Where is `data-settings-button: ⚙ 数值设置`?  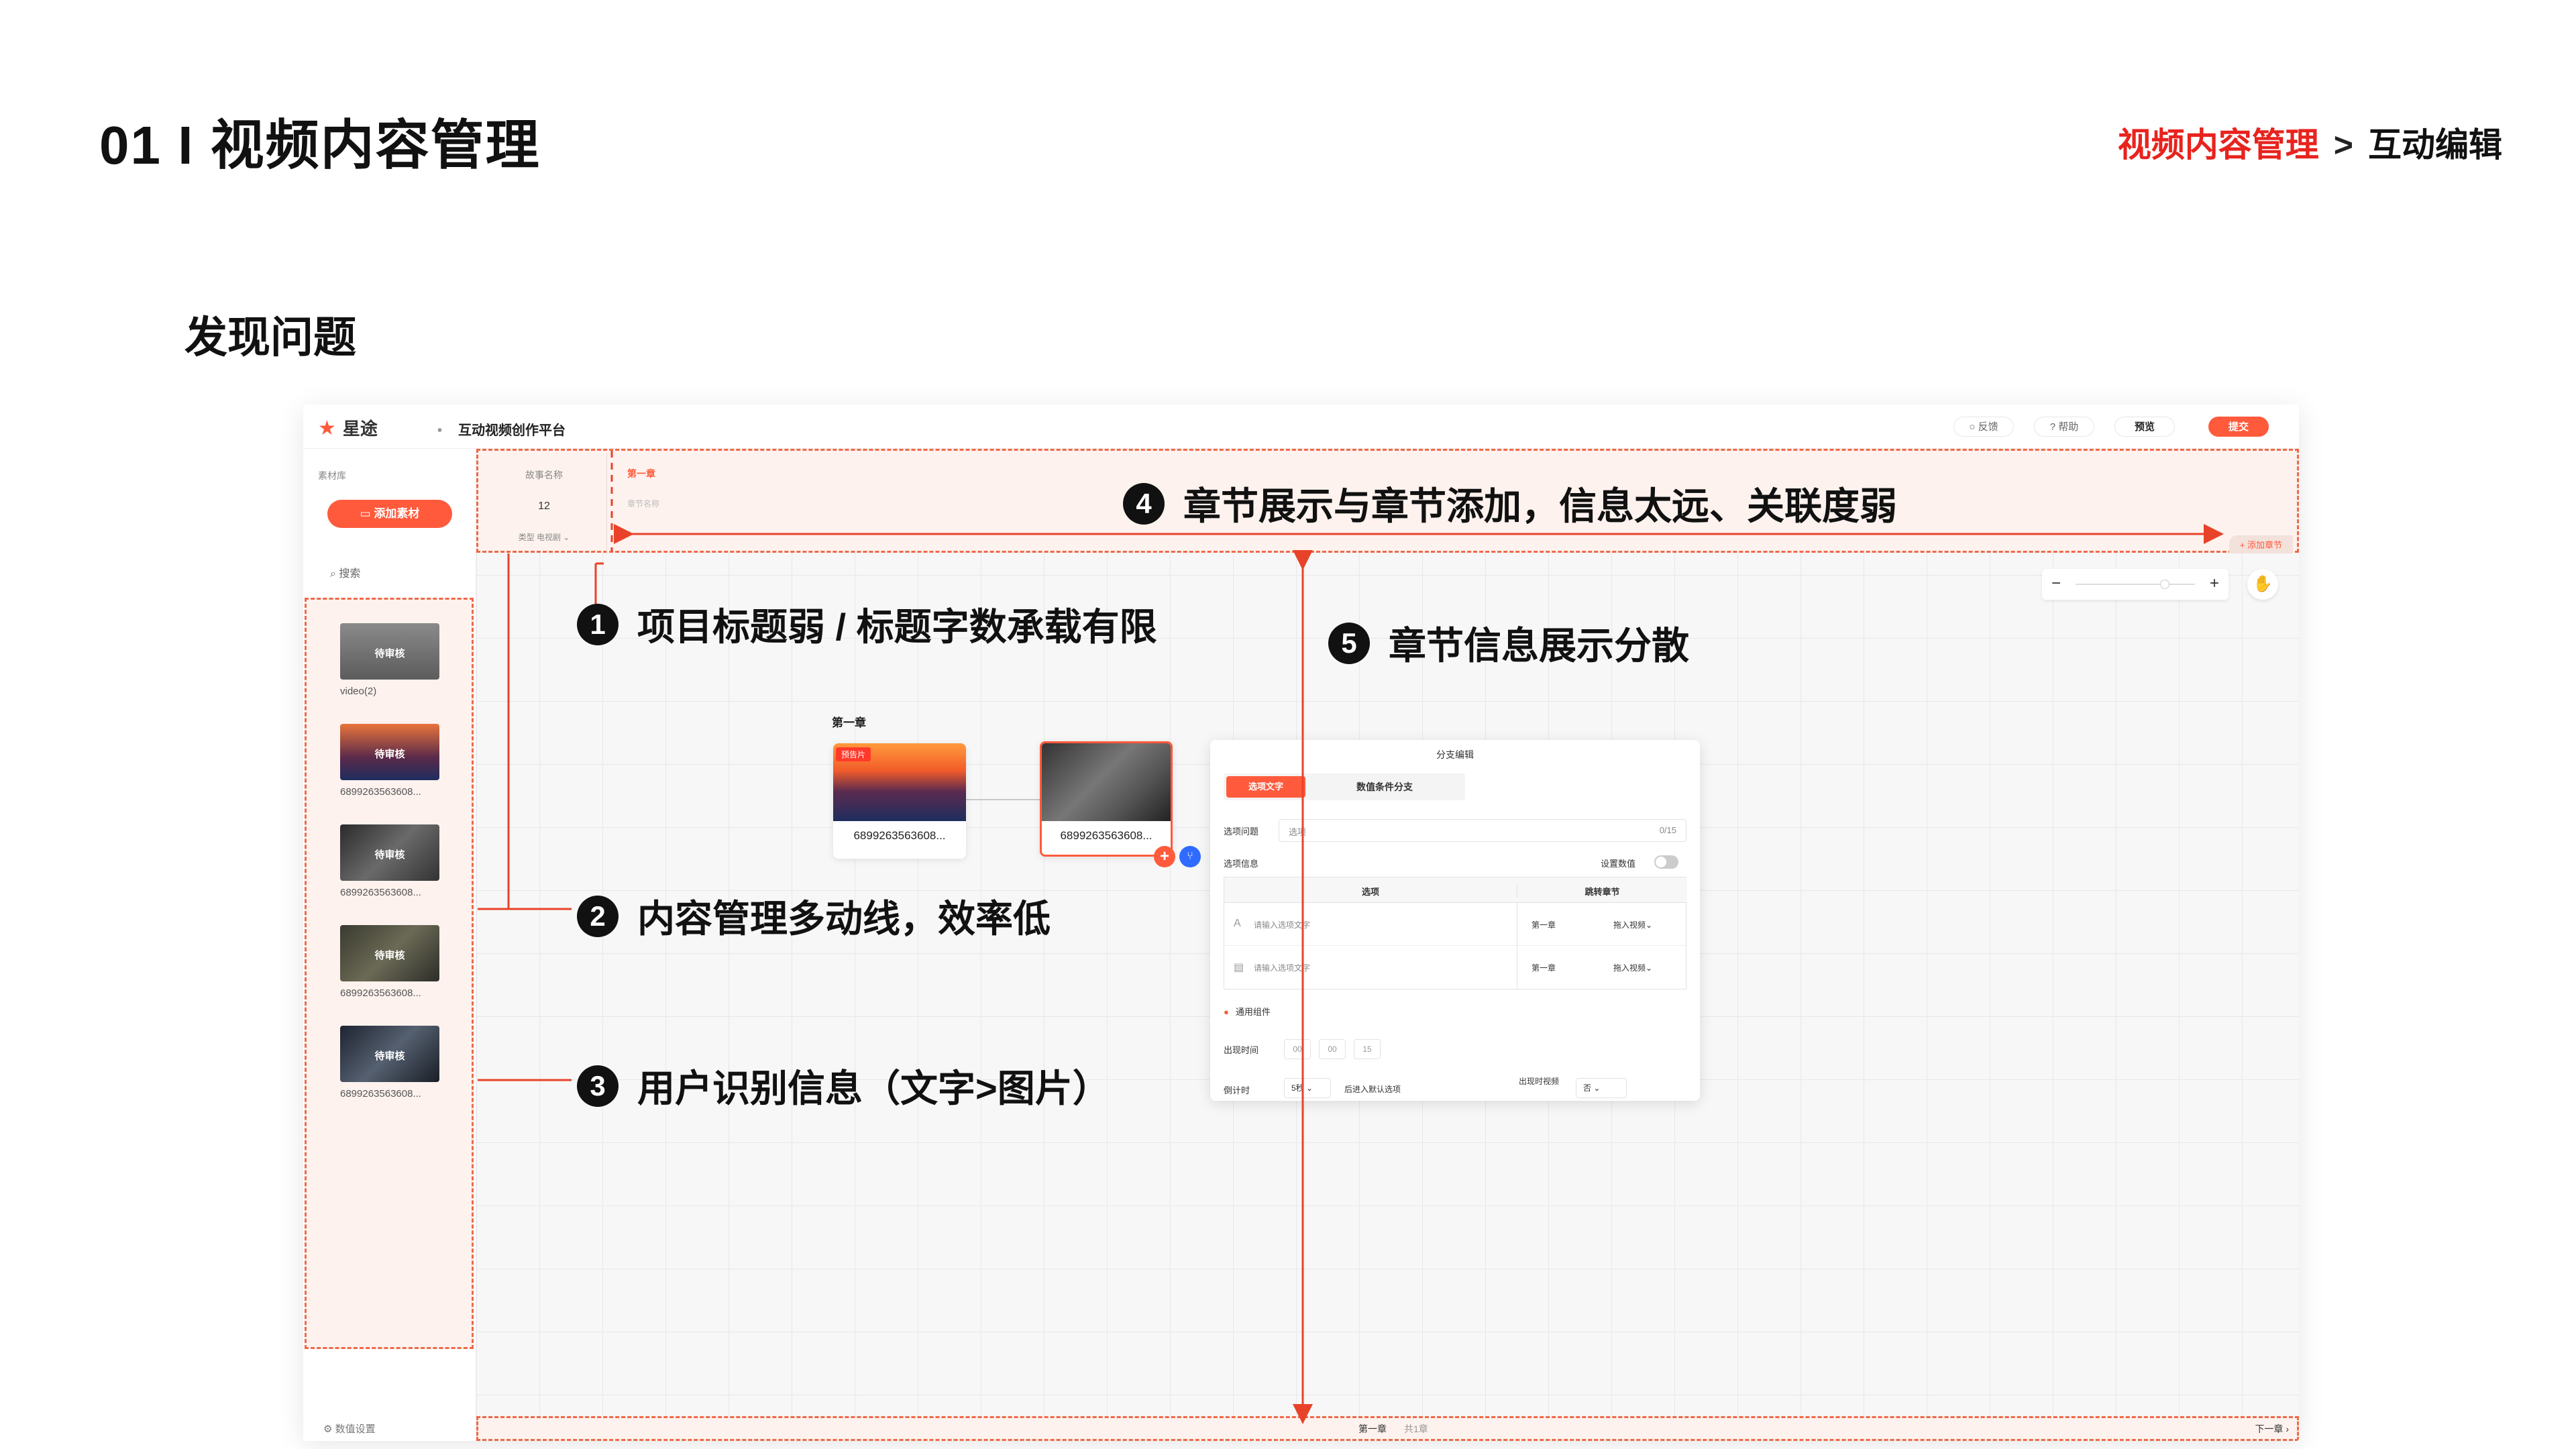 data-settings-button: ⚙ 数值设置 is located at coordinates (349, 1428).